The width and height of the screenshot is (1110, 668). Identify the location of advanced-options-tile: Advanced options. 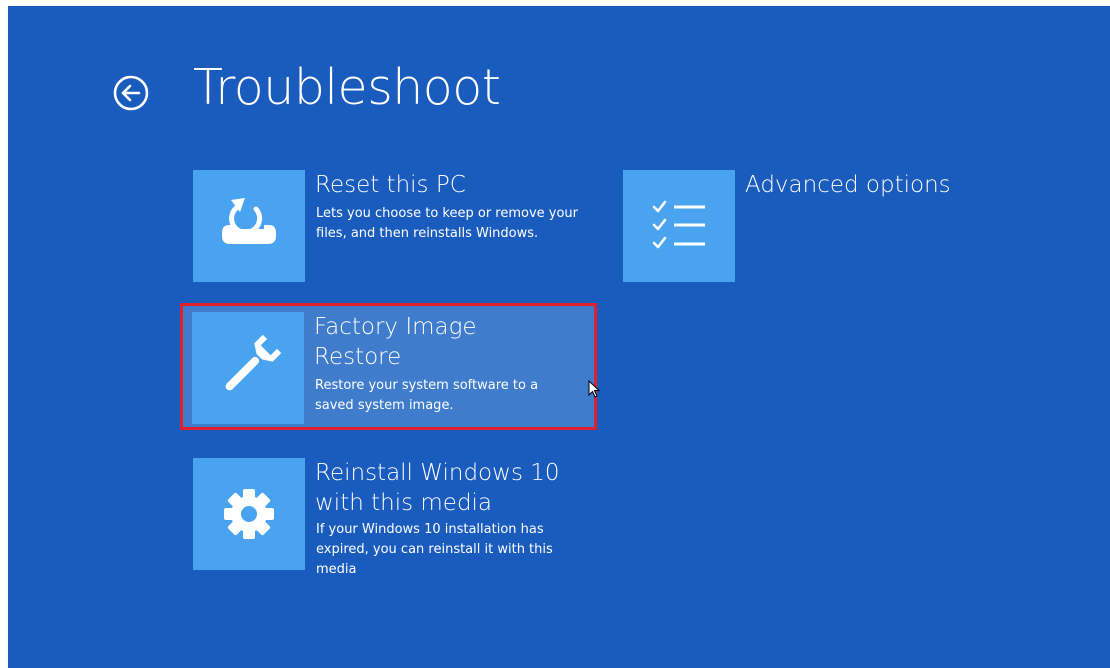
(803, 226).